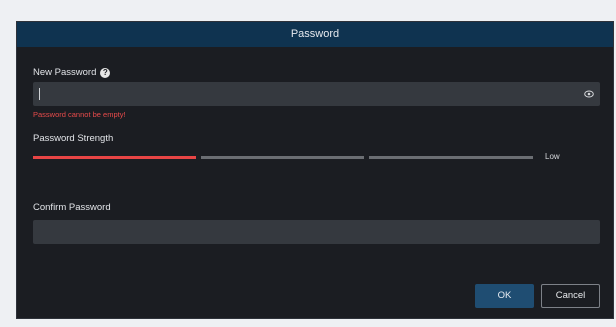 Image resolution: width=616 pixels, height=327 pixels. What do you see at coordinates (570, 296) in the screenshot?
I see `cancel-button: Cancel` at bounding box center [570, 296].